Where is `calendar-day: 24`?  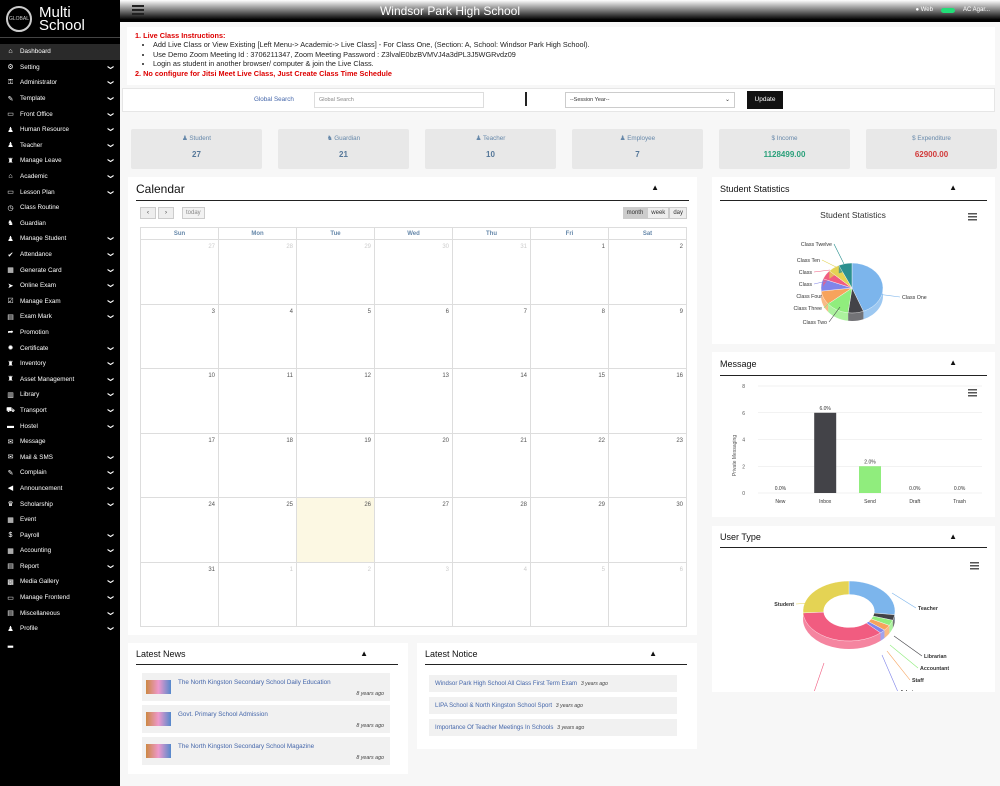
calendar-day: 24 is located at coordinates (179, 530).